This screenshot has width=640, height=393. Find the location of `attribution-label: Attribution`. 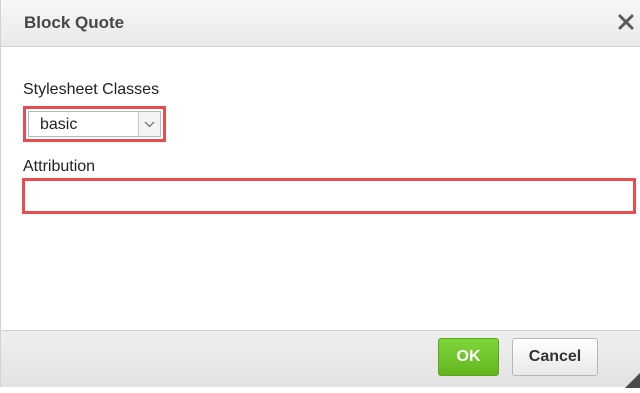

attribution-label: Attribution is located at coordinates (59, 166).